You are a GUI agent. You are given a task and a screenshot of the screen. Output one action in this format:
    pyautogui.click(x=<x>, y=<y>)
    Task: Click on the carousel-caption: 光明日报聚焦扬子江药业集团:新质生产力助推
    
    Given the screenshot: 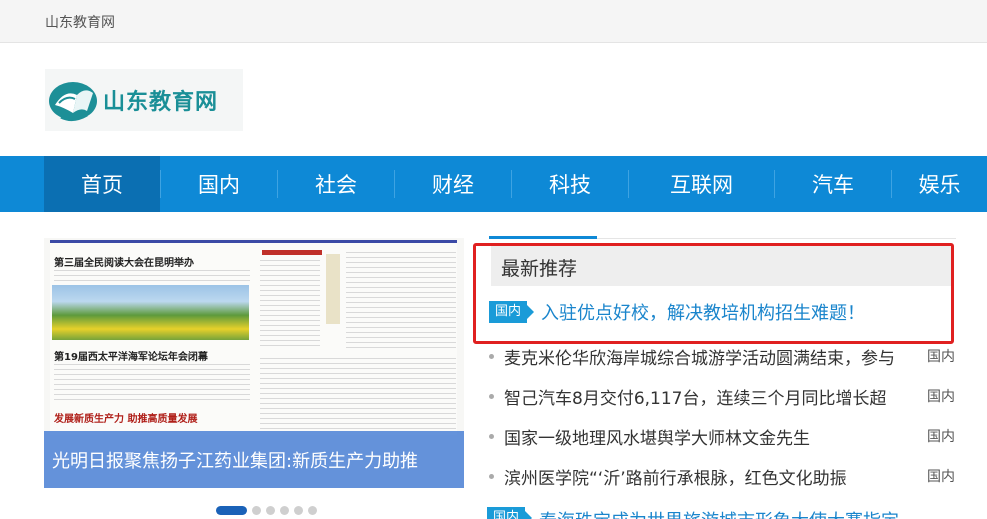 What is the action you would take?
    pyautogui.click(x=254, y=459)
    